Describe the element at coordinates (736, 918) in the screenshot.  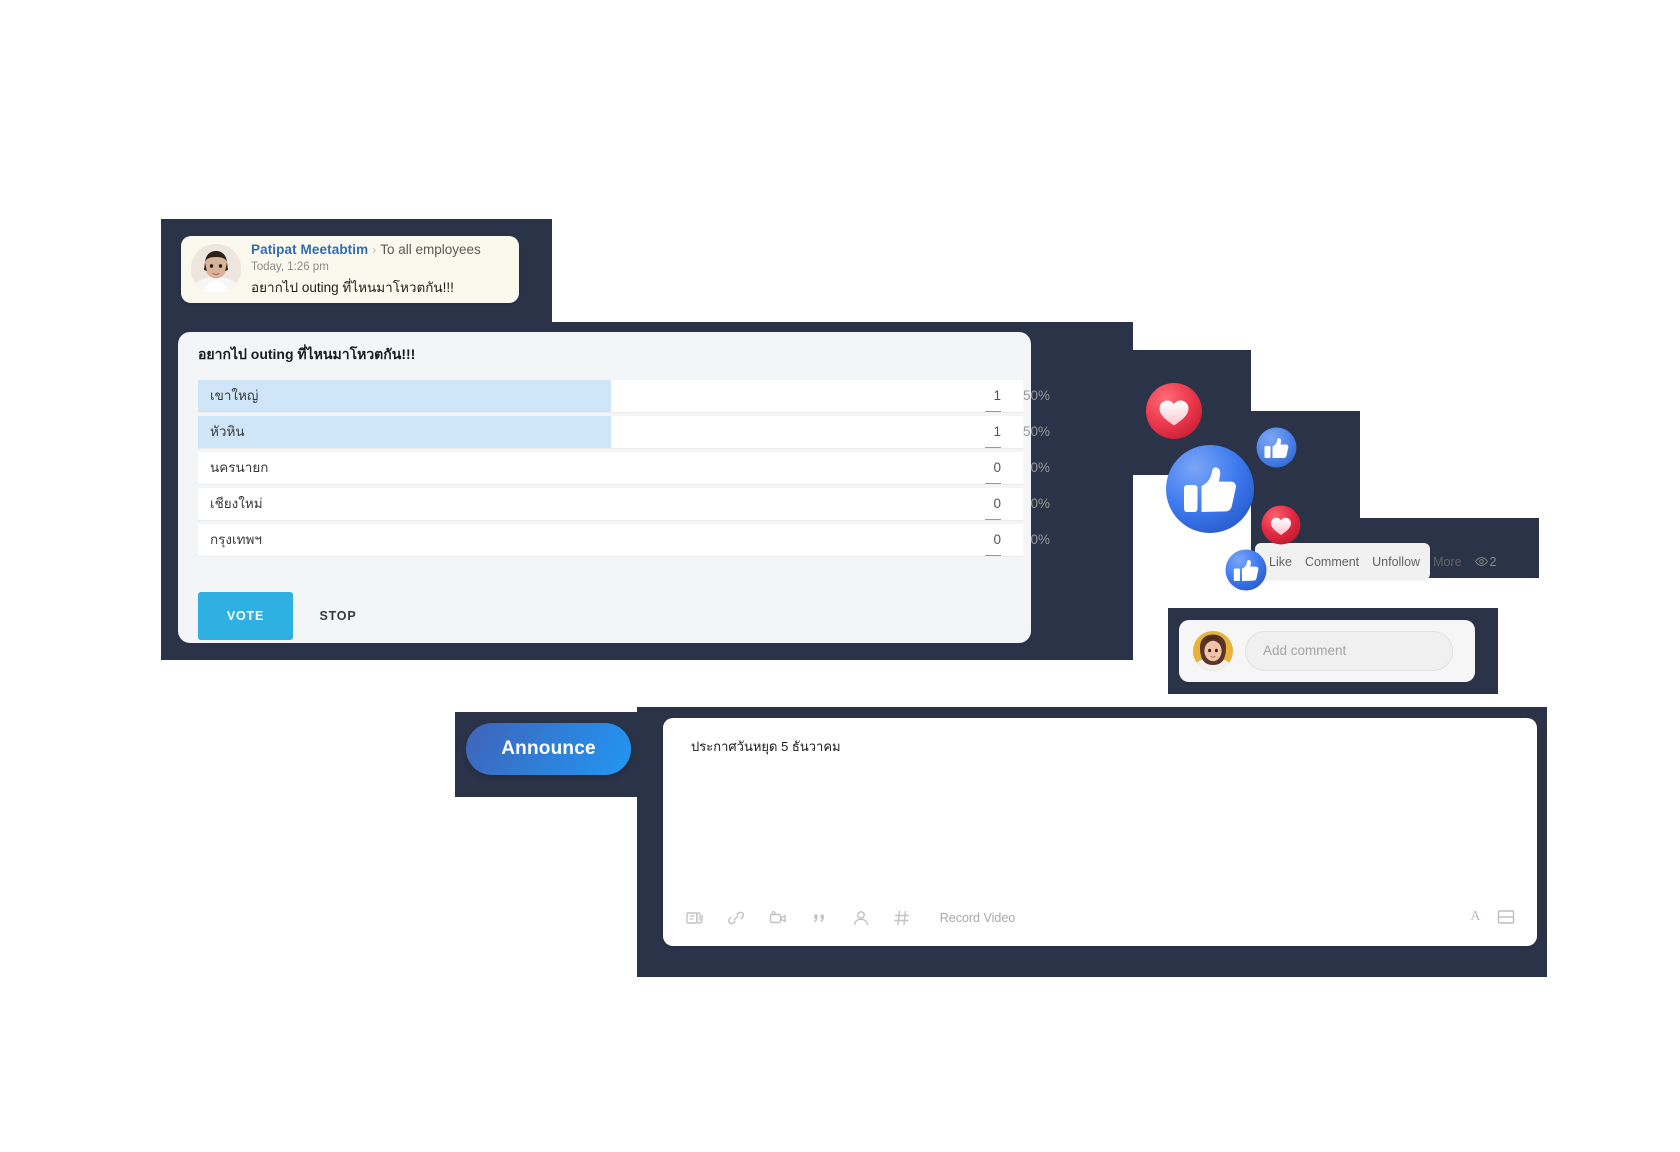
I see `link-icon` at that location.